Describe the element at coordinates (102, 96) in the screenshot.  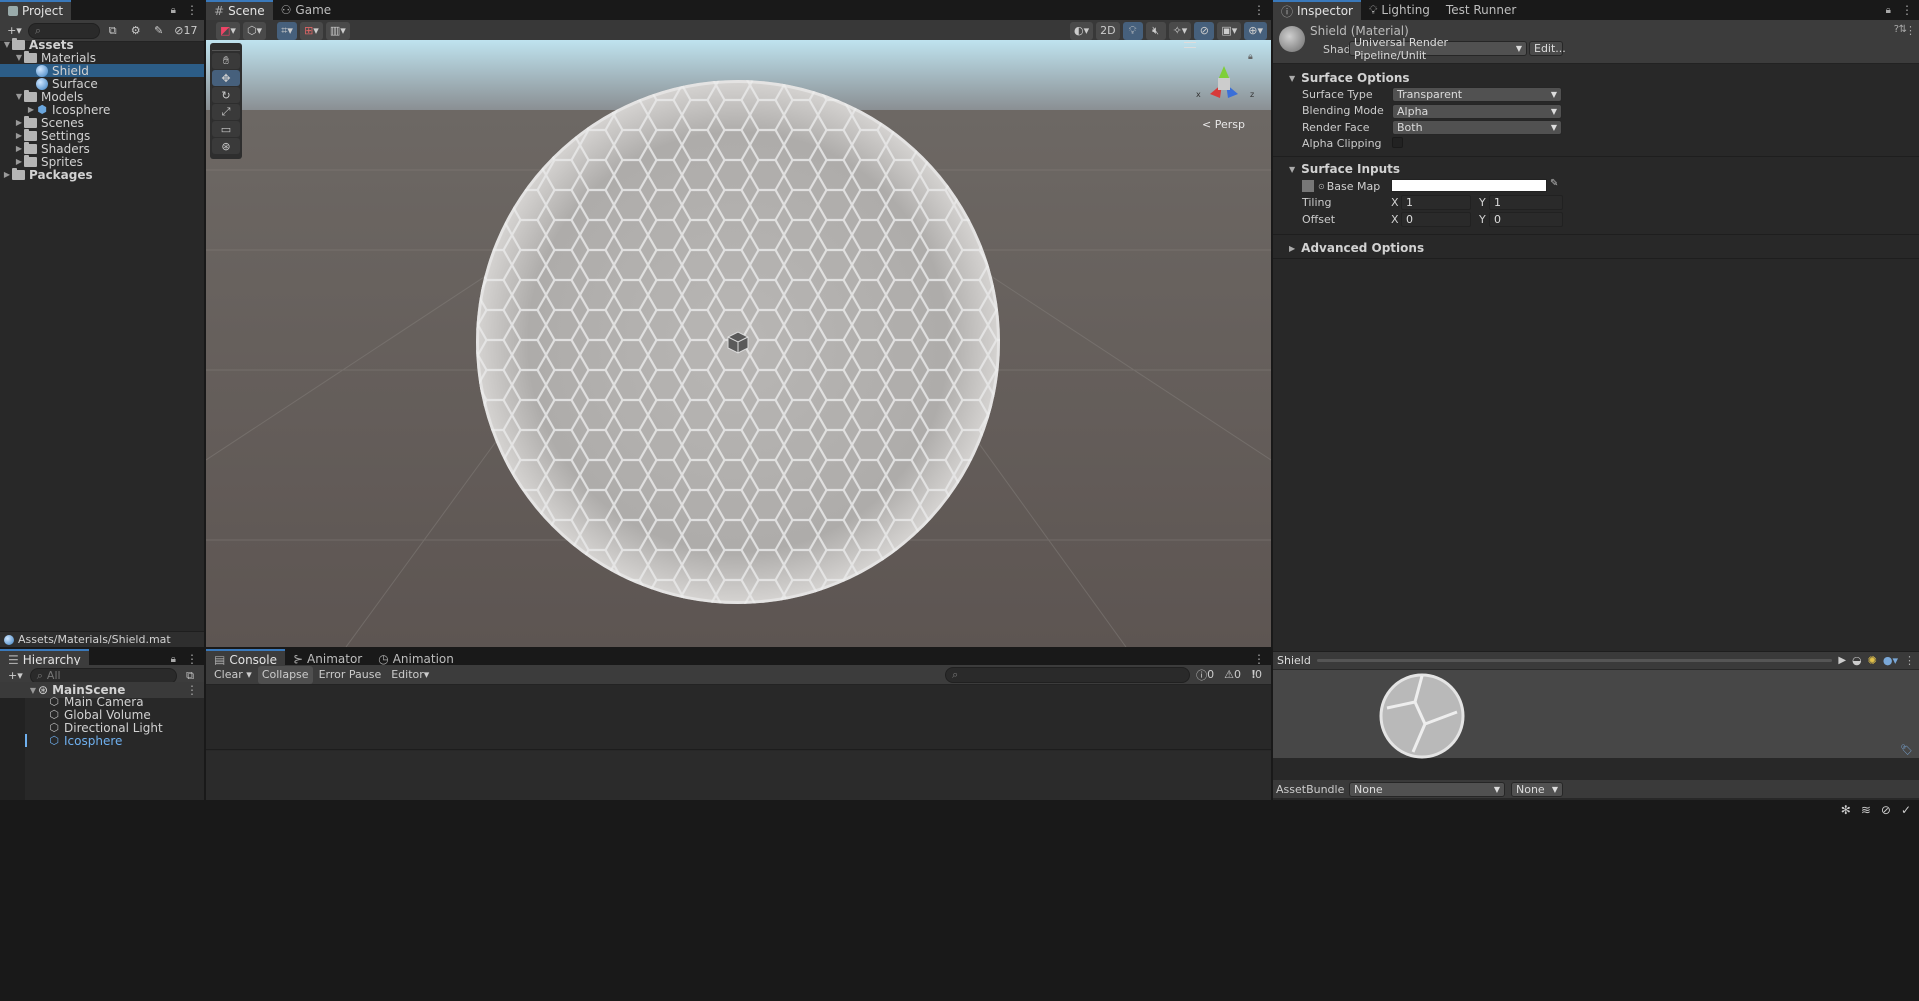
I see `project-tree-item: ▼ Models` at that location.